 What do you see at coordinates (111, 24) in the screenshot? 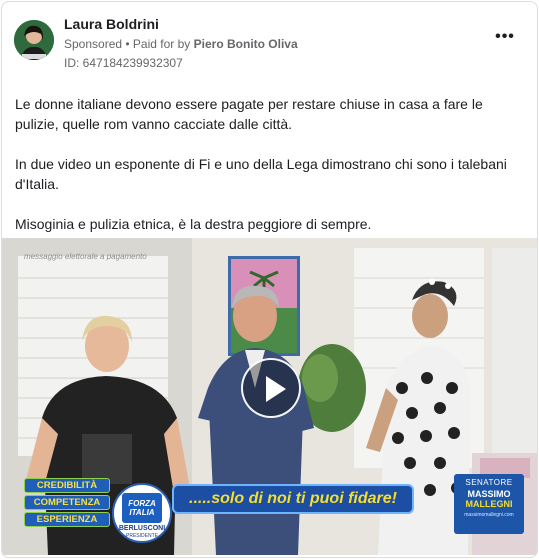
I see `author-name: Laura Boldrini` at bounding box center [111, 24].